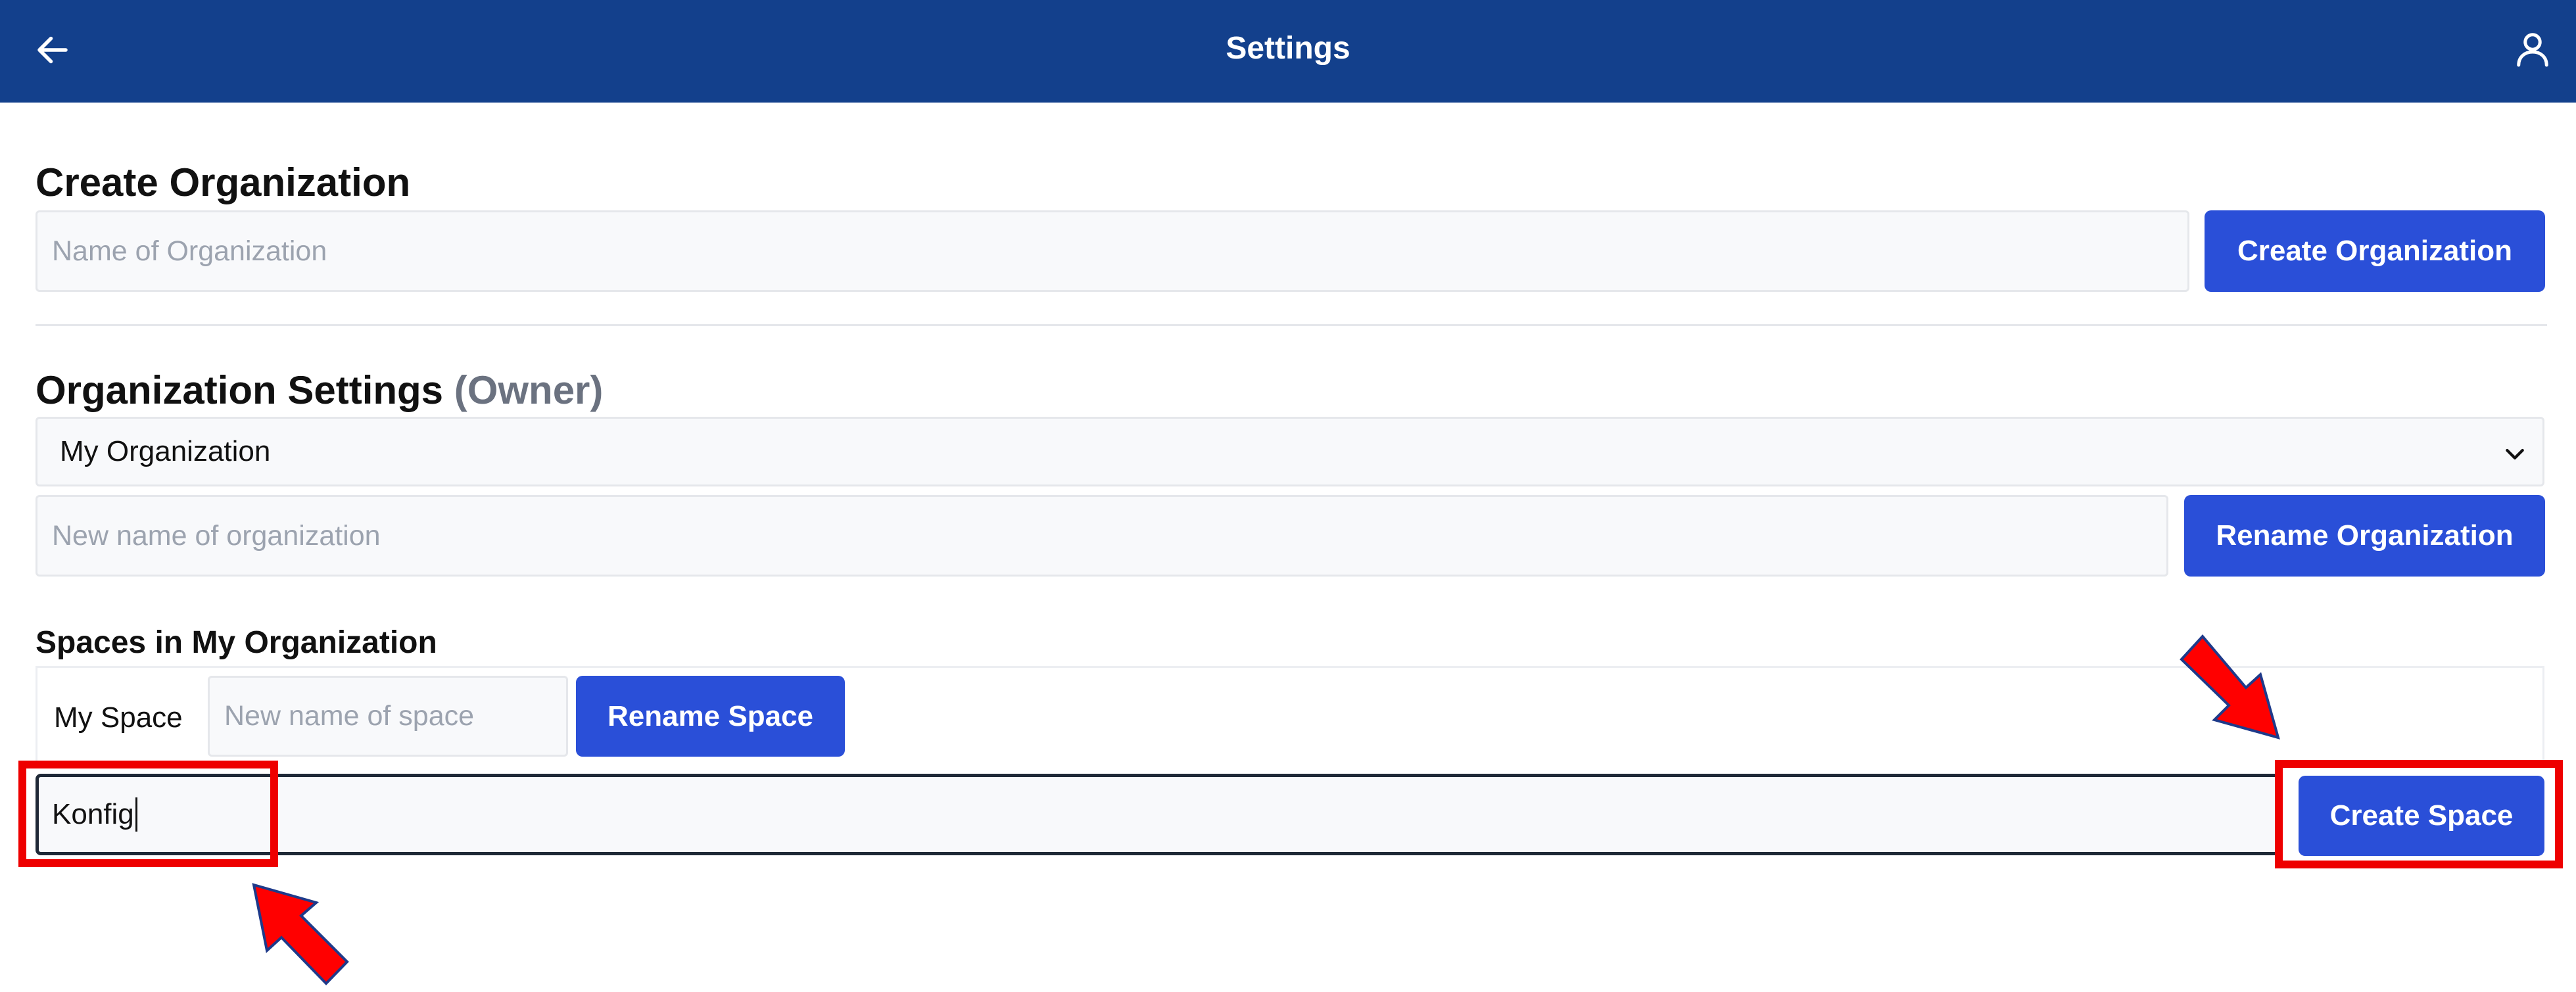  What do you see at coordinates (2230, 687) in the screenshot?
I see `arrow-down-right-icon` at bounding box center [2230, 687].